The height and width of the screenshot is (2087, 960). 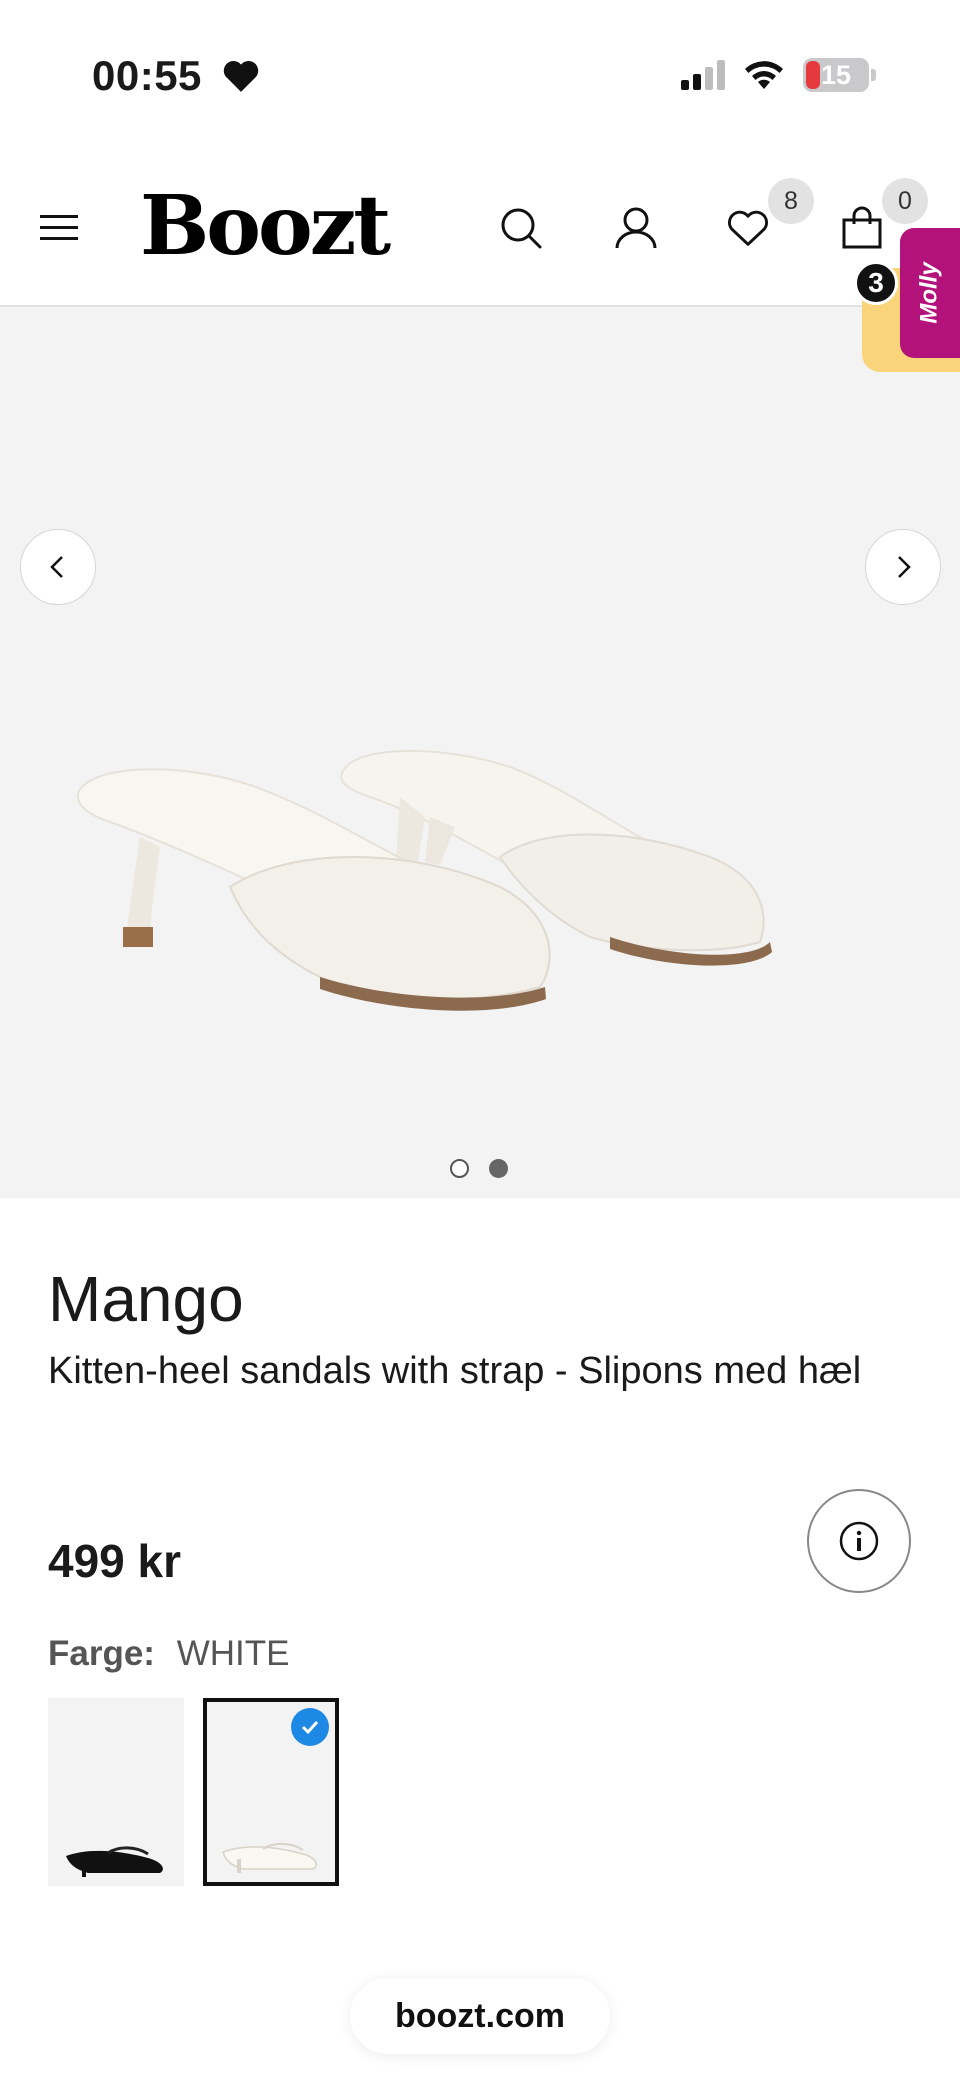 I want to click on battery-level: 15, so click(x=836, y=74).